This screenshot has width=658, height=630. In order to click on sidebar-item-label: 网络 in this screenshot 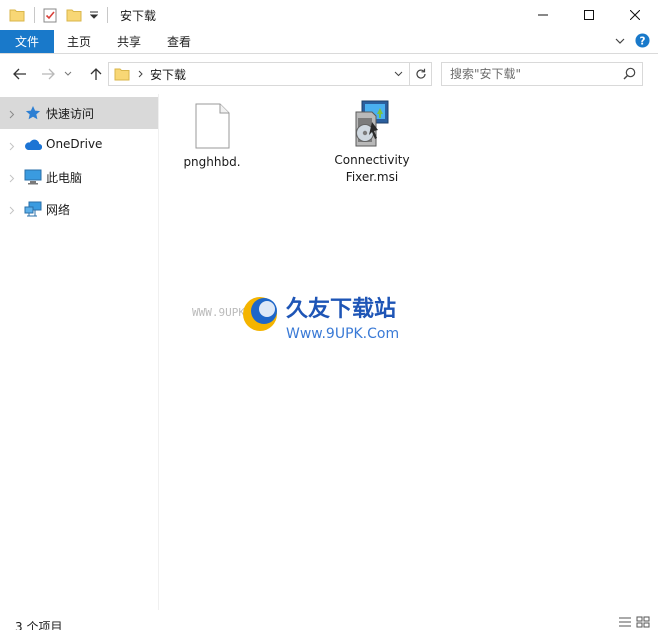, I will do `click(58, 210)`.